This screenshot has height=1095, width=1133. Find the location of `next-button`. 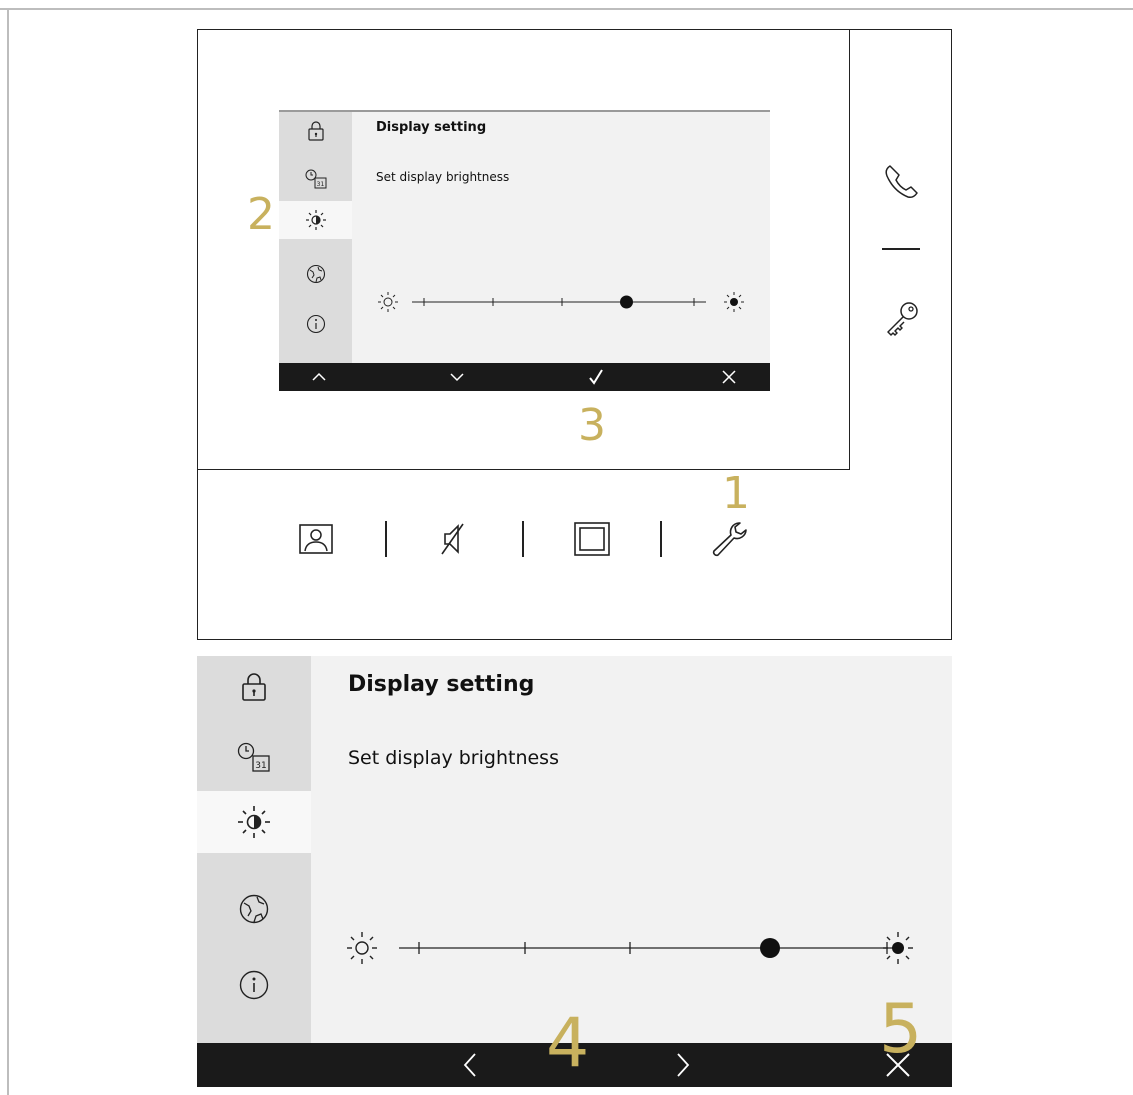

next-button is located at coordinates (683, 1065).